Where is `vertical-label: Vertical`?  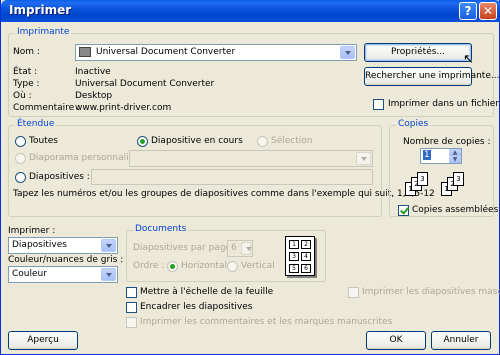
vertical-label: Vertical is located at coordinates (258, 266).